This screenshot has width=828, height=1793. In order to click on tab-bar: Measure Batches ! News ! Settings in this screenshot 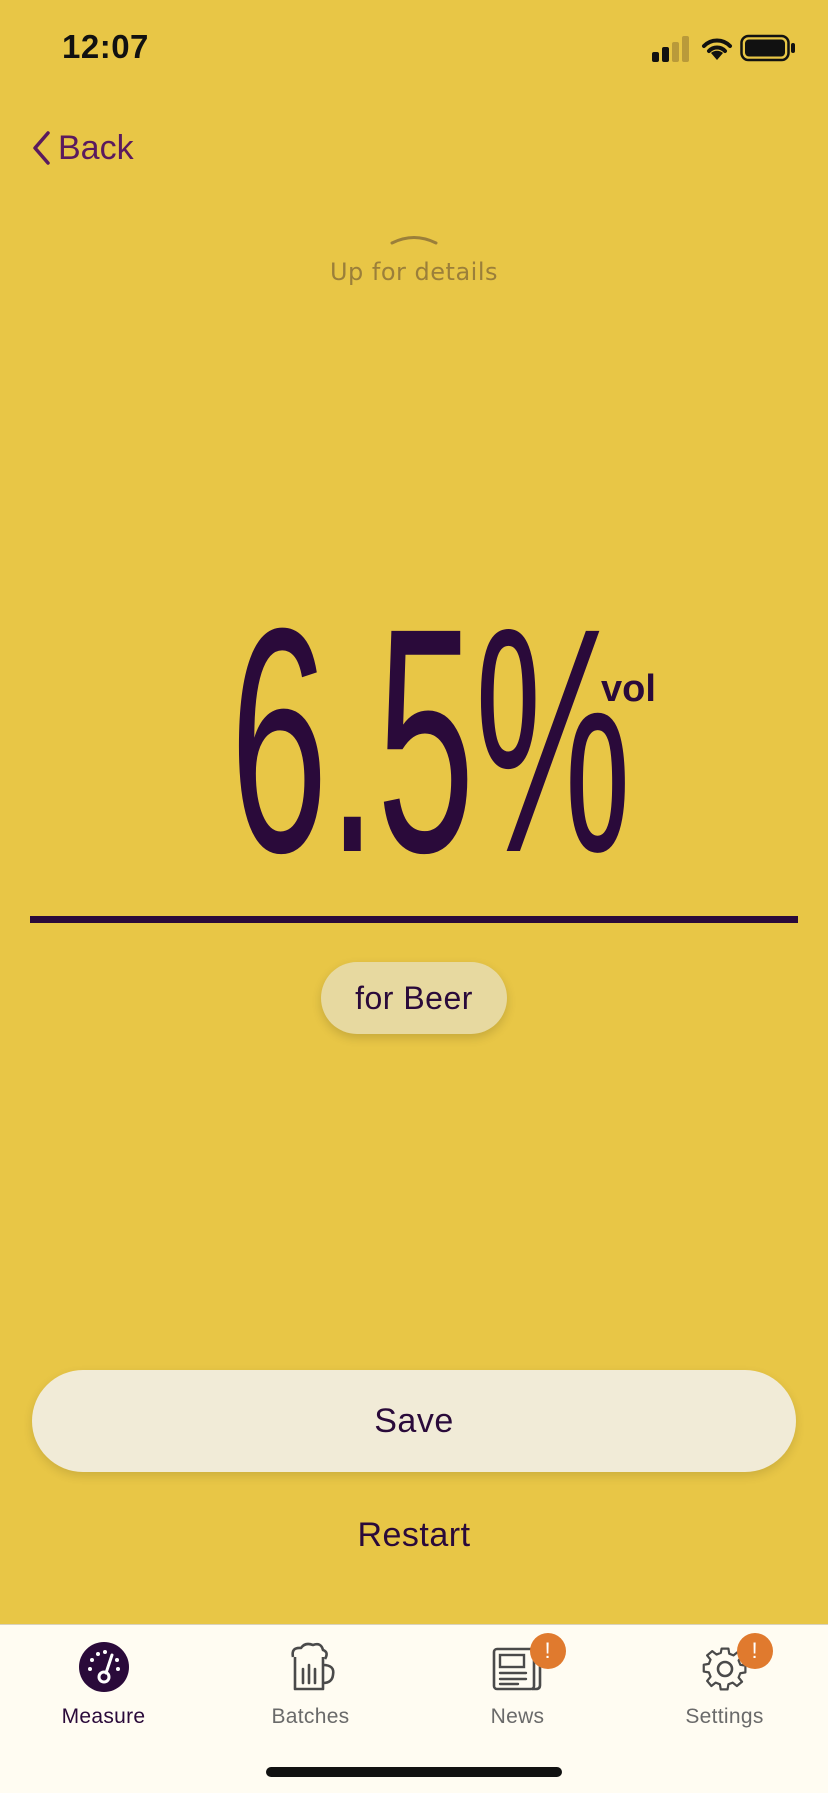, I will do `click(414, 1708)`.